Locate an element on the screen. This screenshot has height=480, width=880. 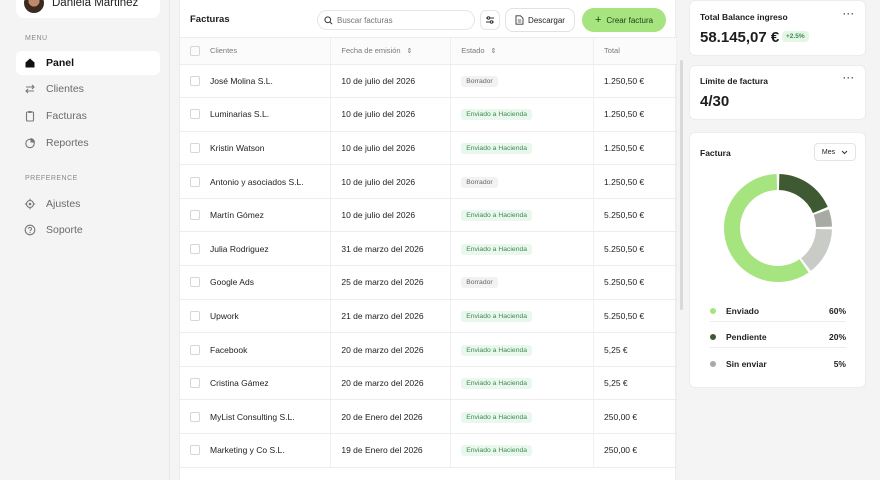
download-button: Descargar is located at coordinates (540, 20).